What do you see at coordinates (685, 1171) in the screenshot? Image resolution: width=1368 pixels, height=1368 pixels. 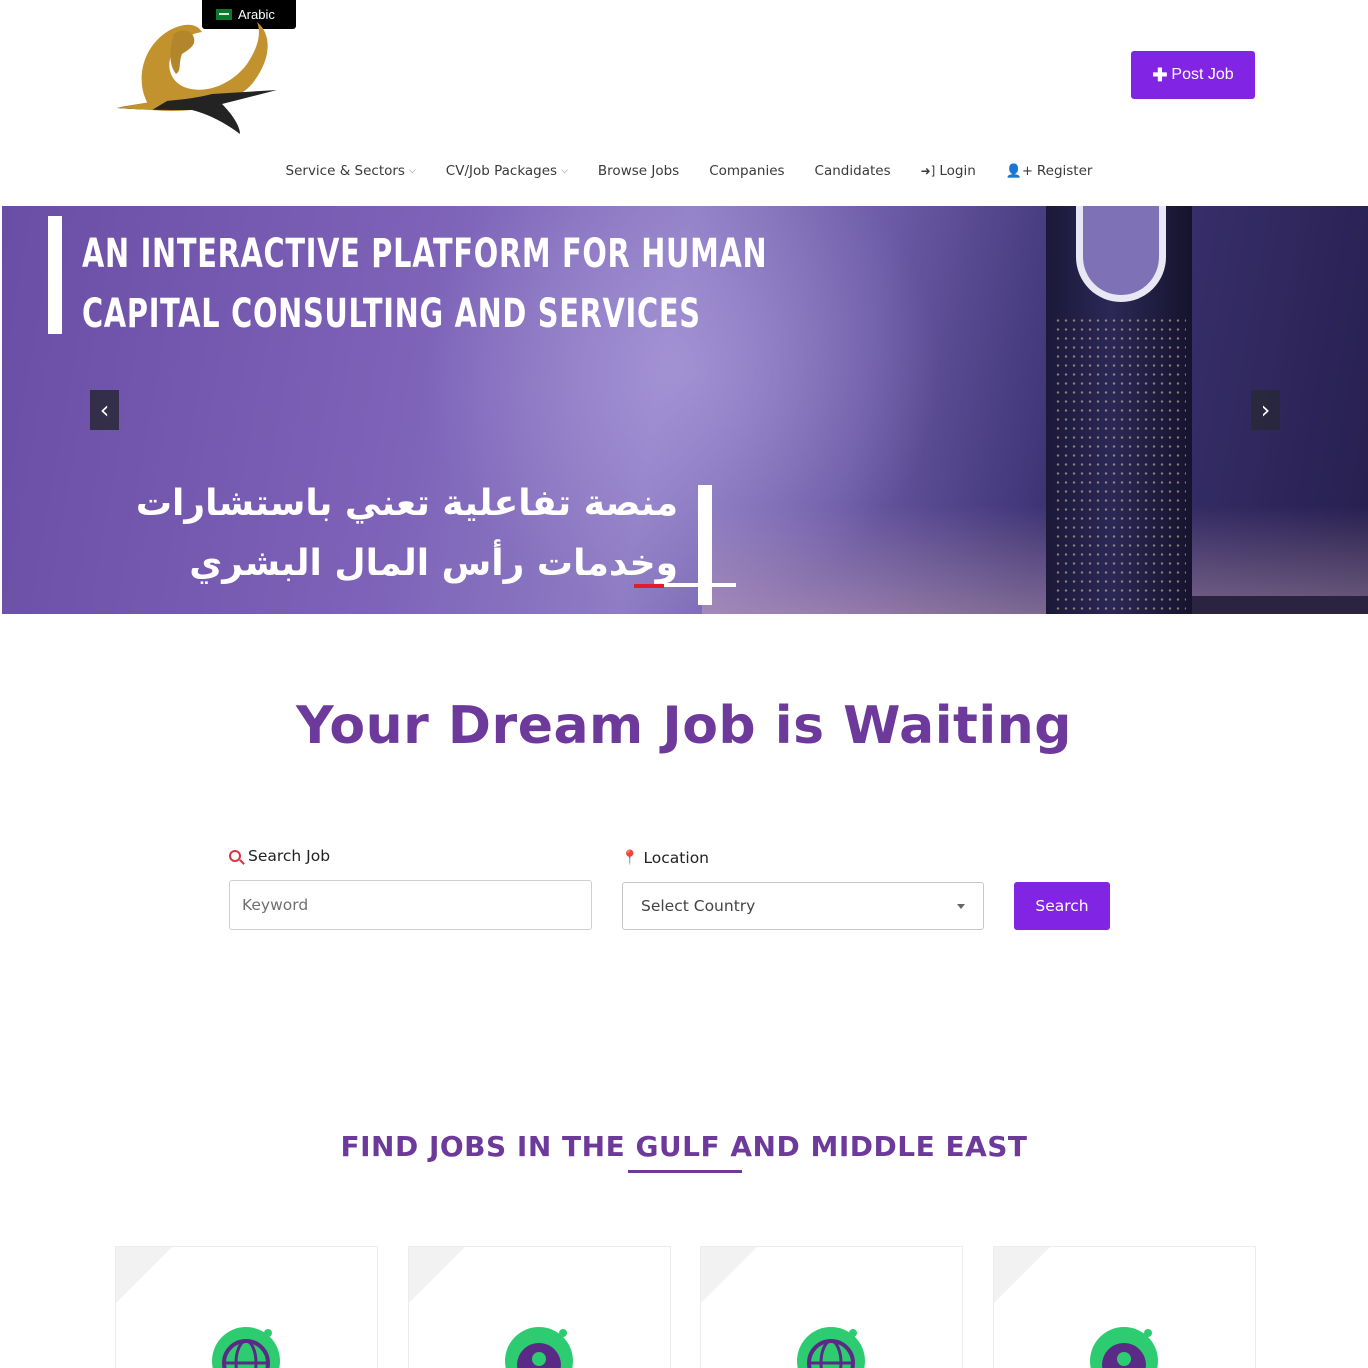 I see `heading-underline` at bounding box center [685, 1171].